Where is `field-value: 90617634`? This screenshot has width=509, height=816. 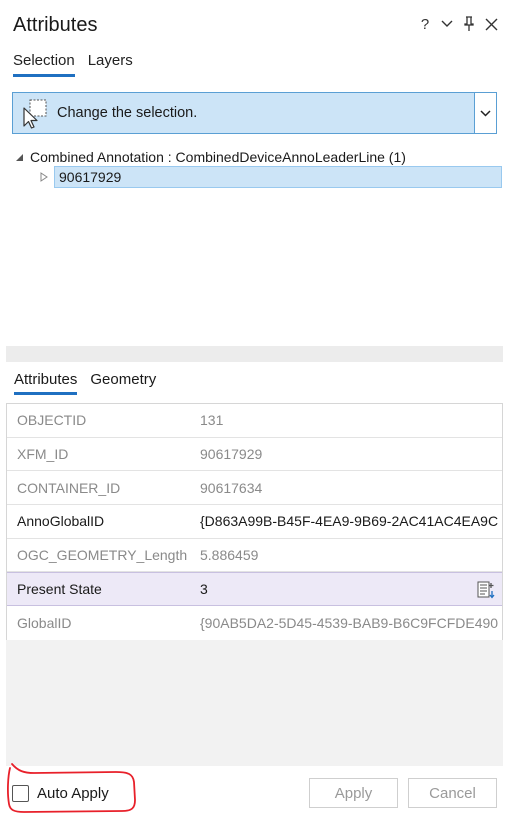
field-value: 90617634 is located at coordinates (231, 487).